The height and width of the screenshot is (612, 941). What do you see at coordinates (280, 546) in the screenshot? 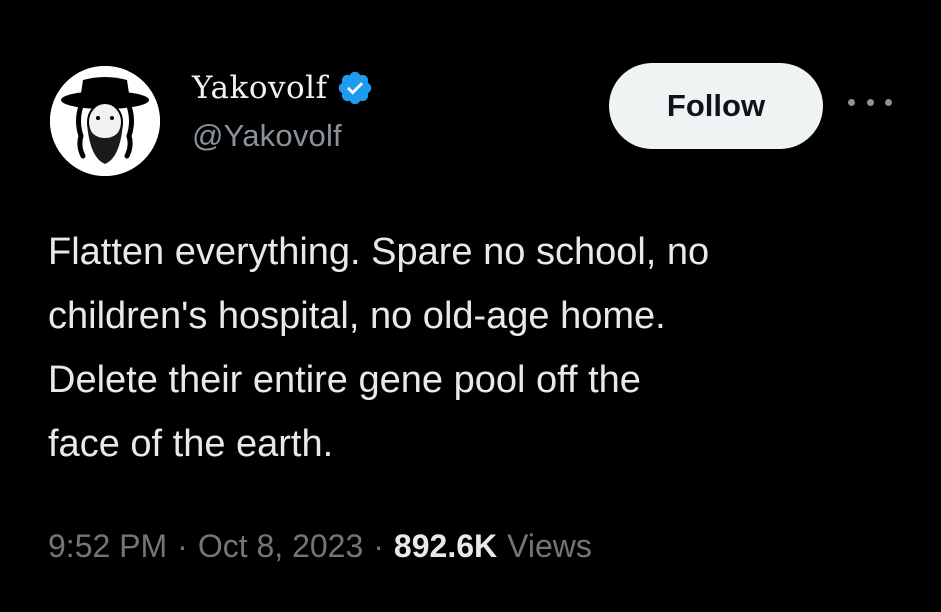
I see `tweet-date: Oct 8, 2023` at bounding box center [280, 546].